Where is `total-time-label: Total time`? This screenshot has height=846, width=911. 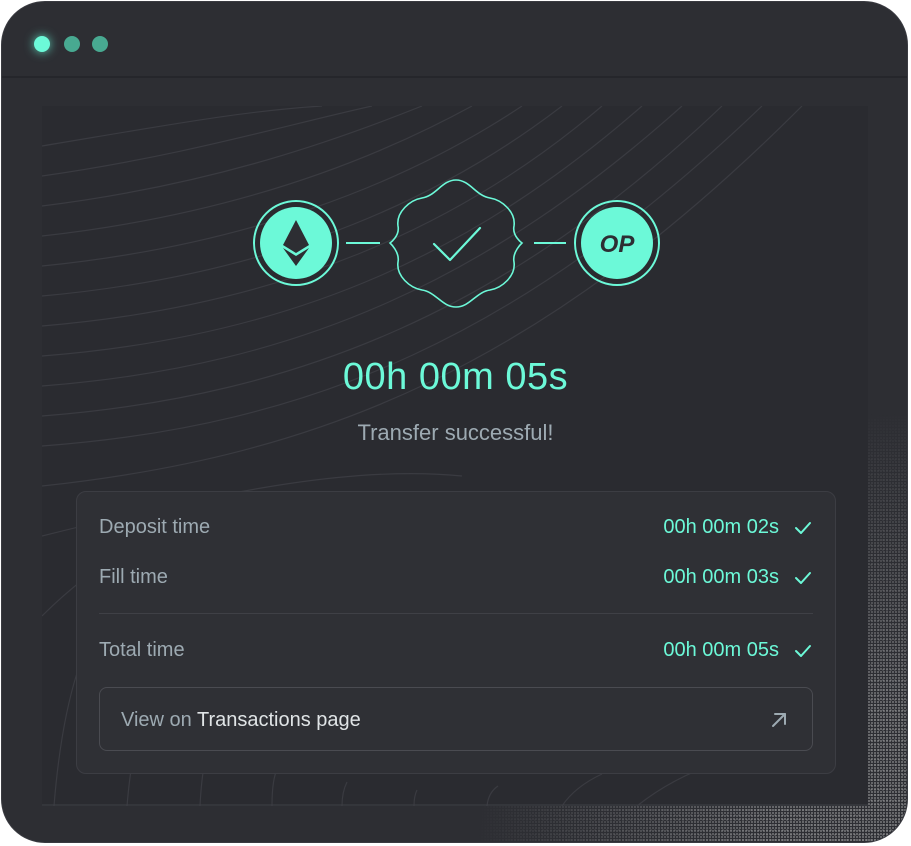 total-time-label: Total time is located at coordinates (142, 650).